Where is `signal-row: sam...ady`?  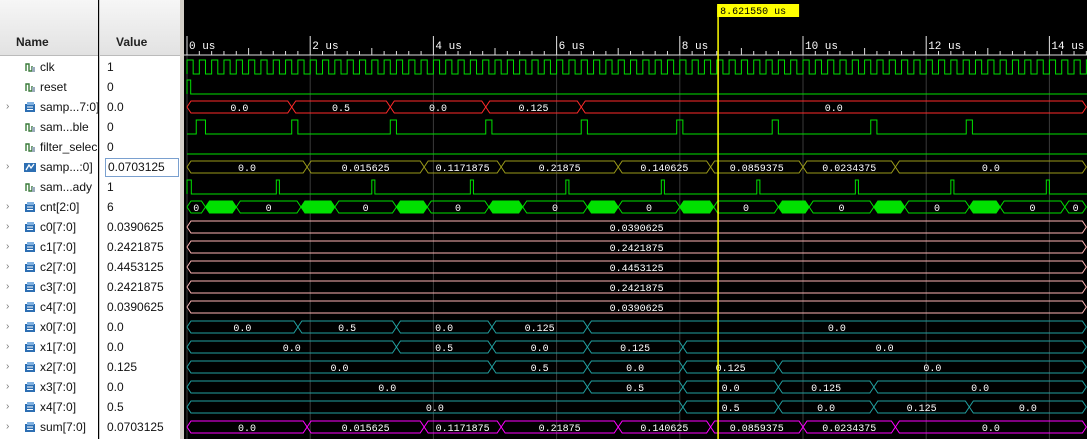 signal-row: sam...ady is located at coordinates (49, 187).